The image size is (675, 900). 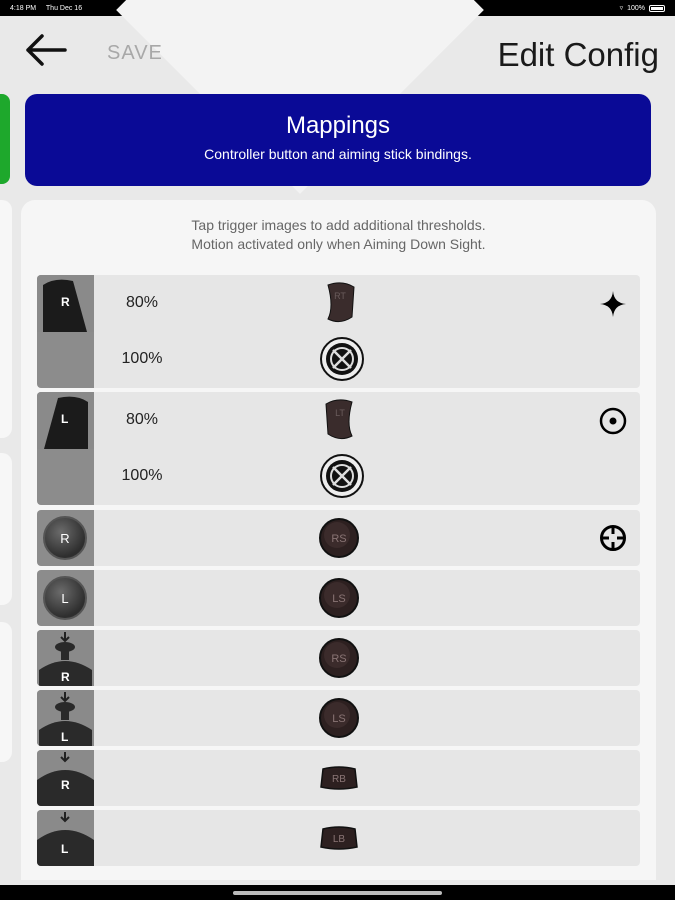 What do you see at coordinates (657, 8) in the screenshot?
I see `battery-icon` at bounding box center [657, 8].